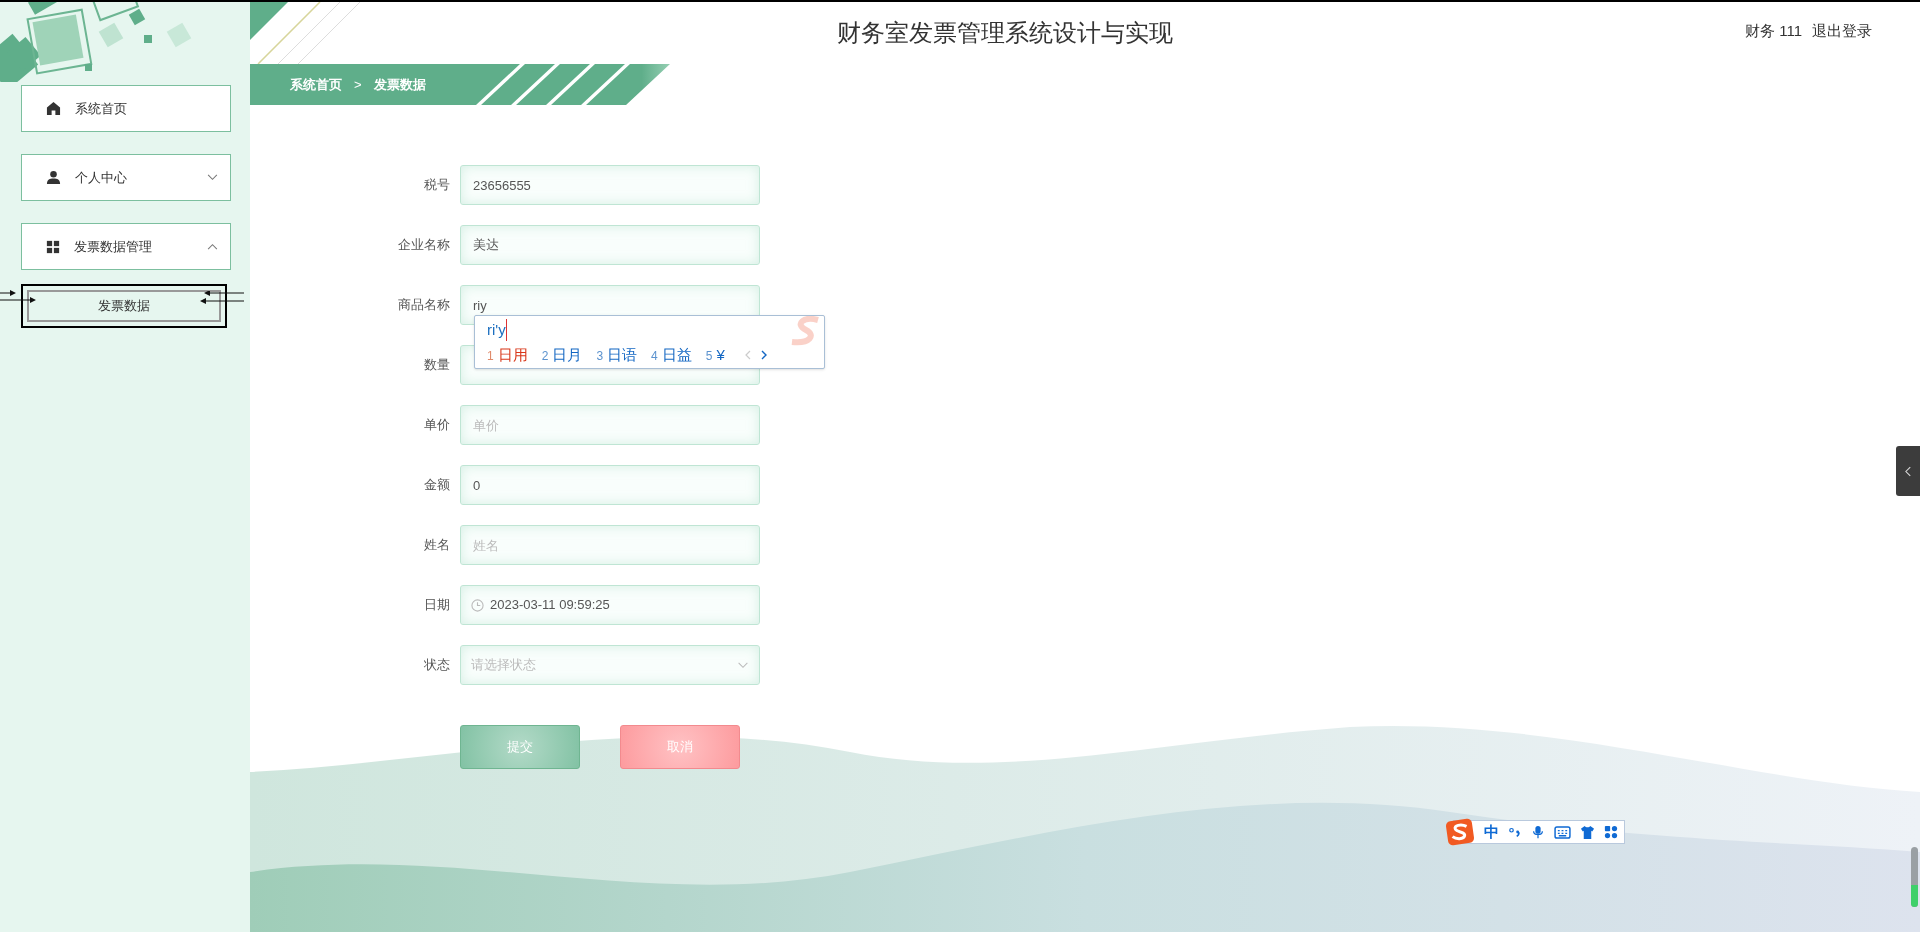  Describe the element at coordinates (497, 330) in the screenshot. I see `ime-composition: ri'y` at that location.